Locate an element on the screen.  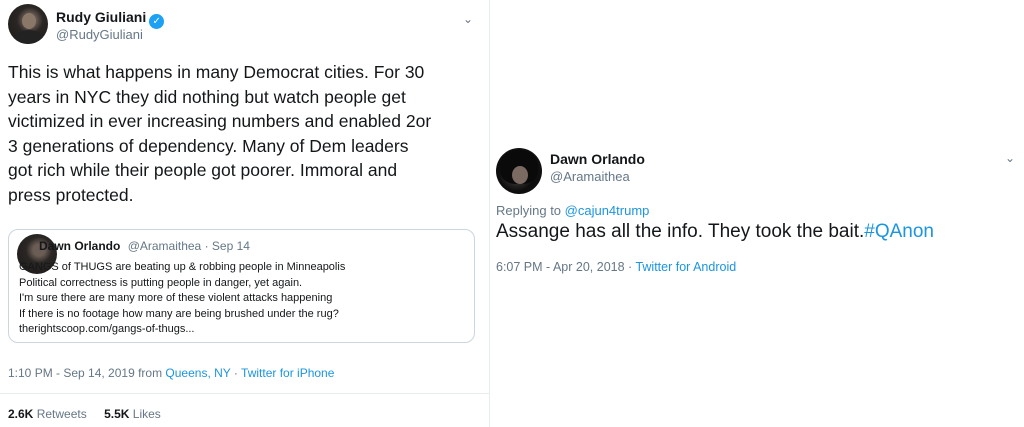
replying-to: Replying to @cajun4trump is located at coordinates (572, 210).